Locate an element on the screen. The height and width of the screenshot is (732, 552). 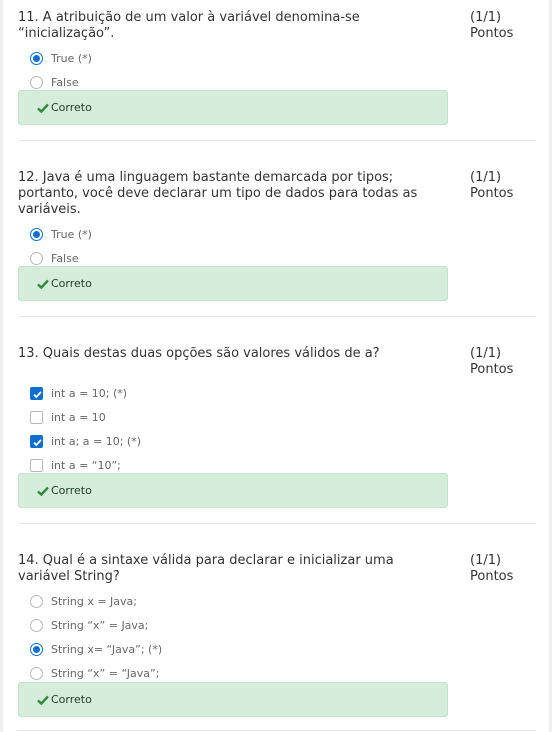
option-4: int a = “10”; is located at coordinates (75, 465).